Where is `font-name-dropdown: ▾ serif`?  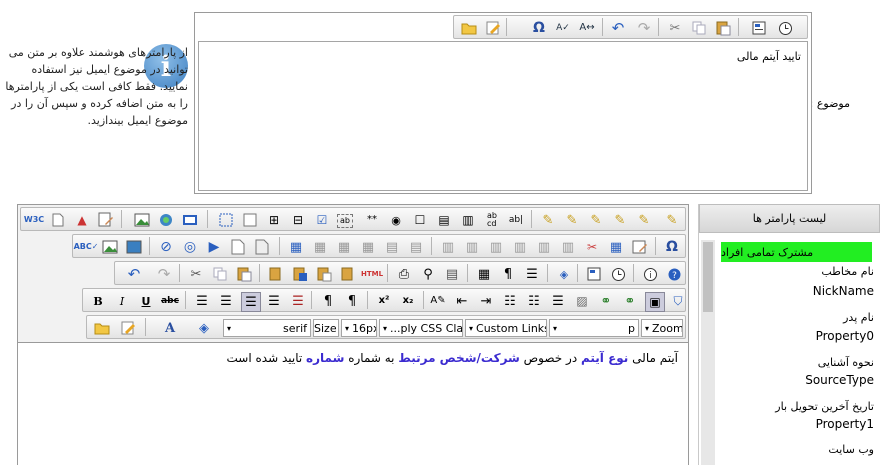 font-name-dropdown: ▾ serif is located at coordinates (267, 328).